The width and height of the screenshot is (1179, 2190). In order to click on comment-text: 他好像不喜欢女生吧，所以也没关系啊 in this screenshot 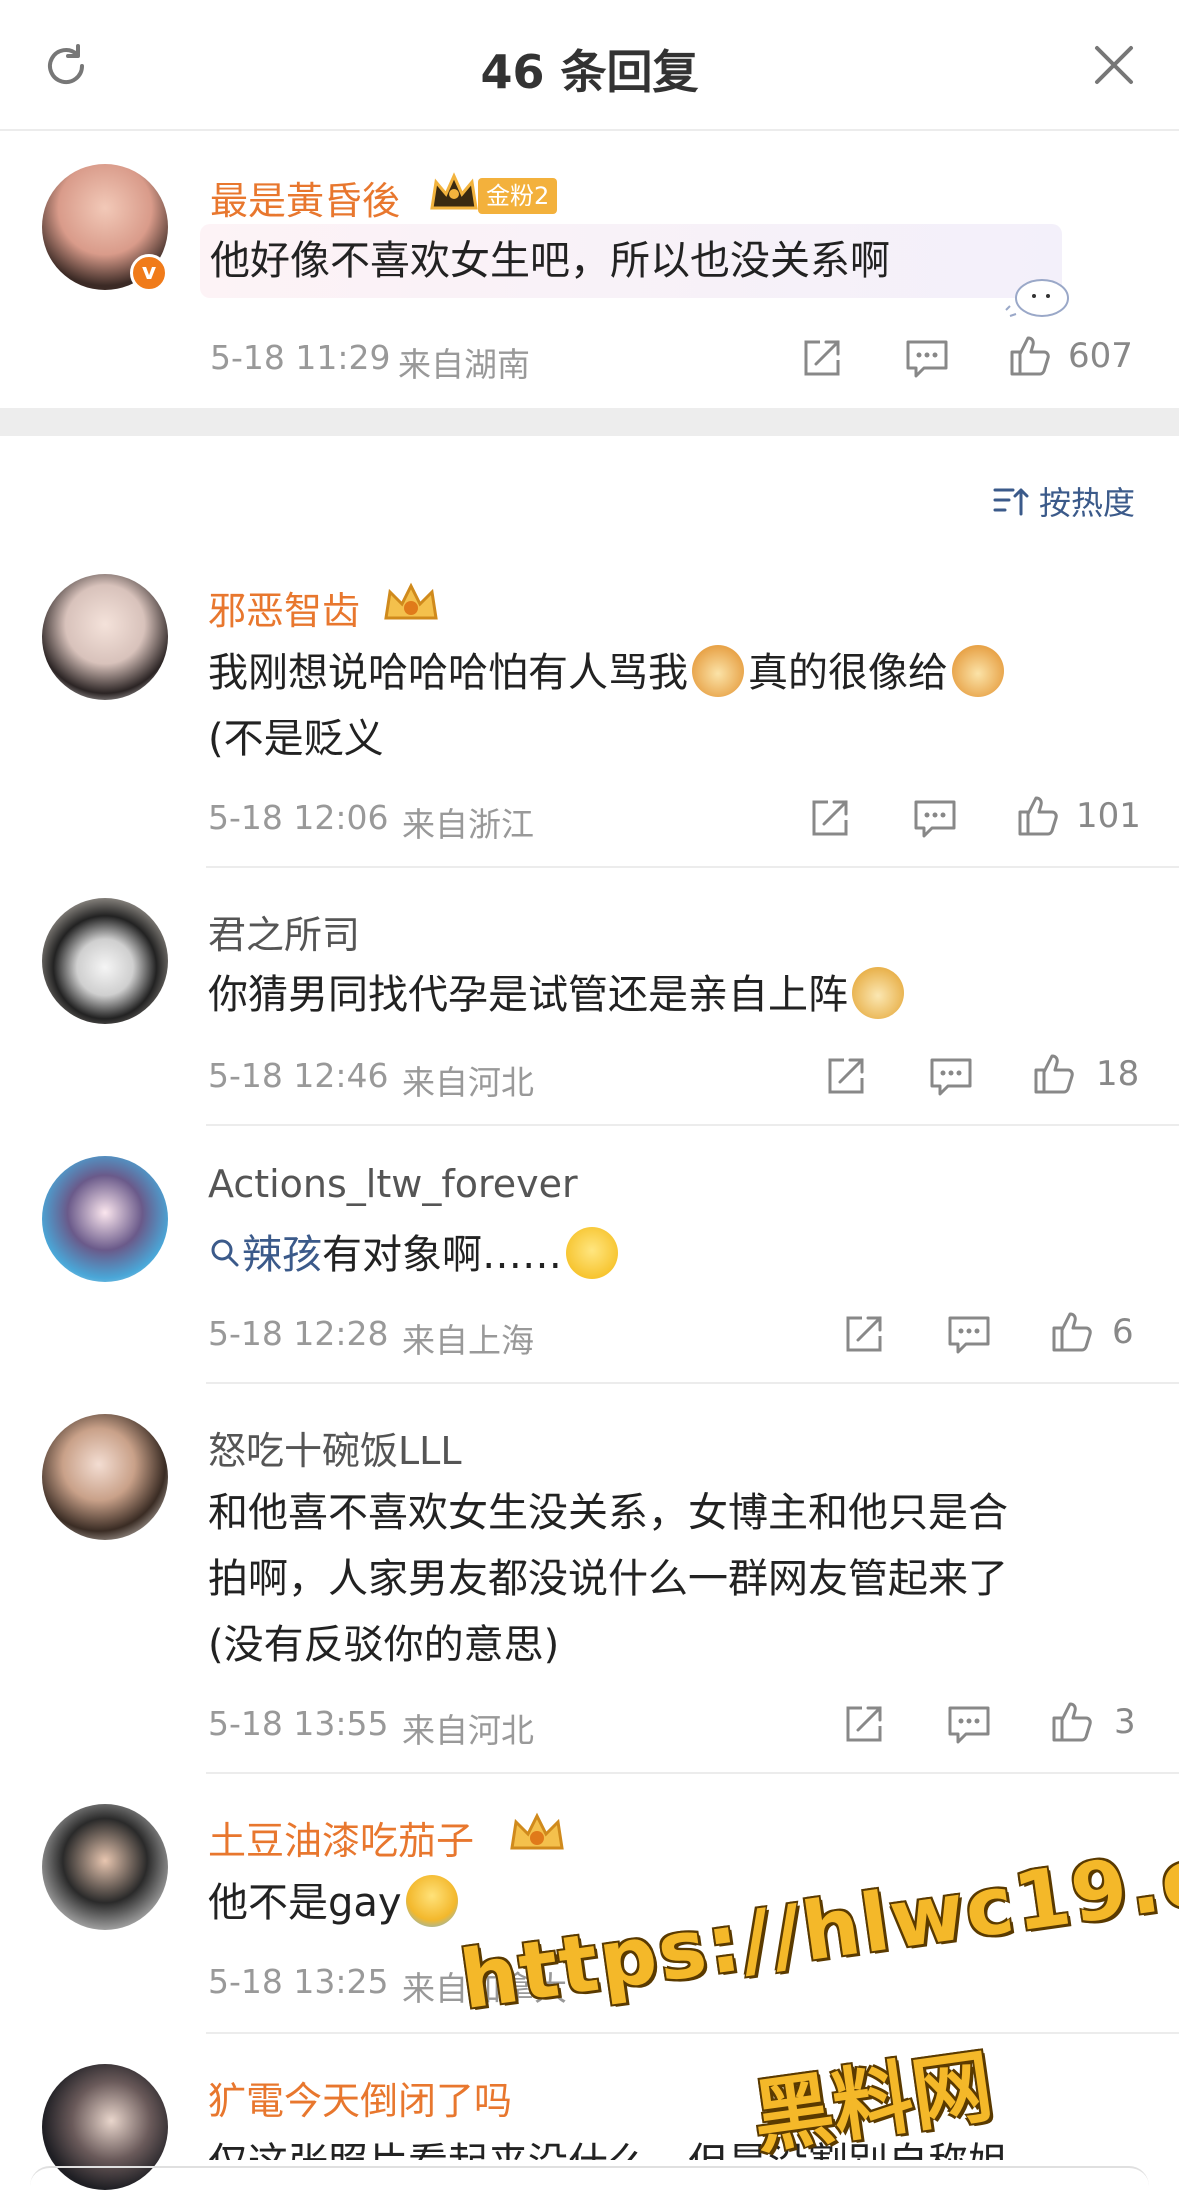, I will do `click(550, 261)`.